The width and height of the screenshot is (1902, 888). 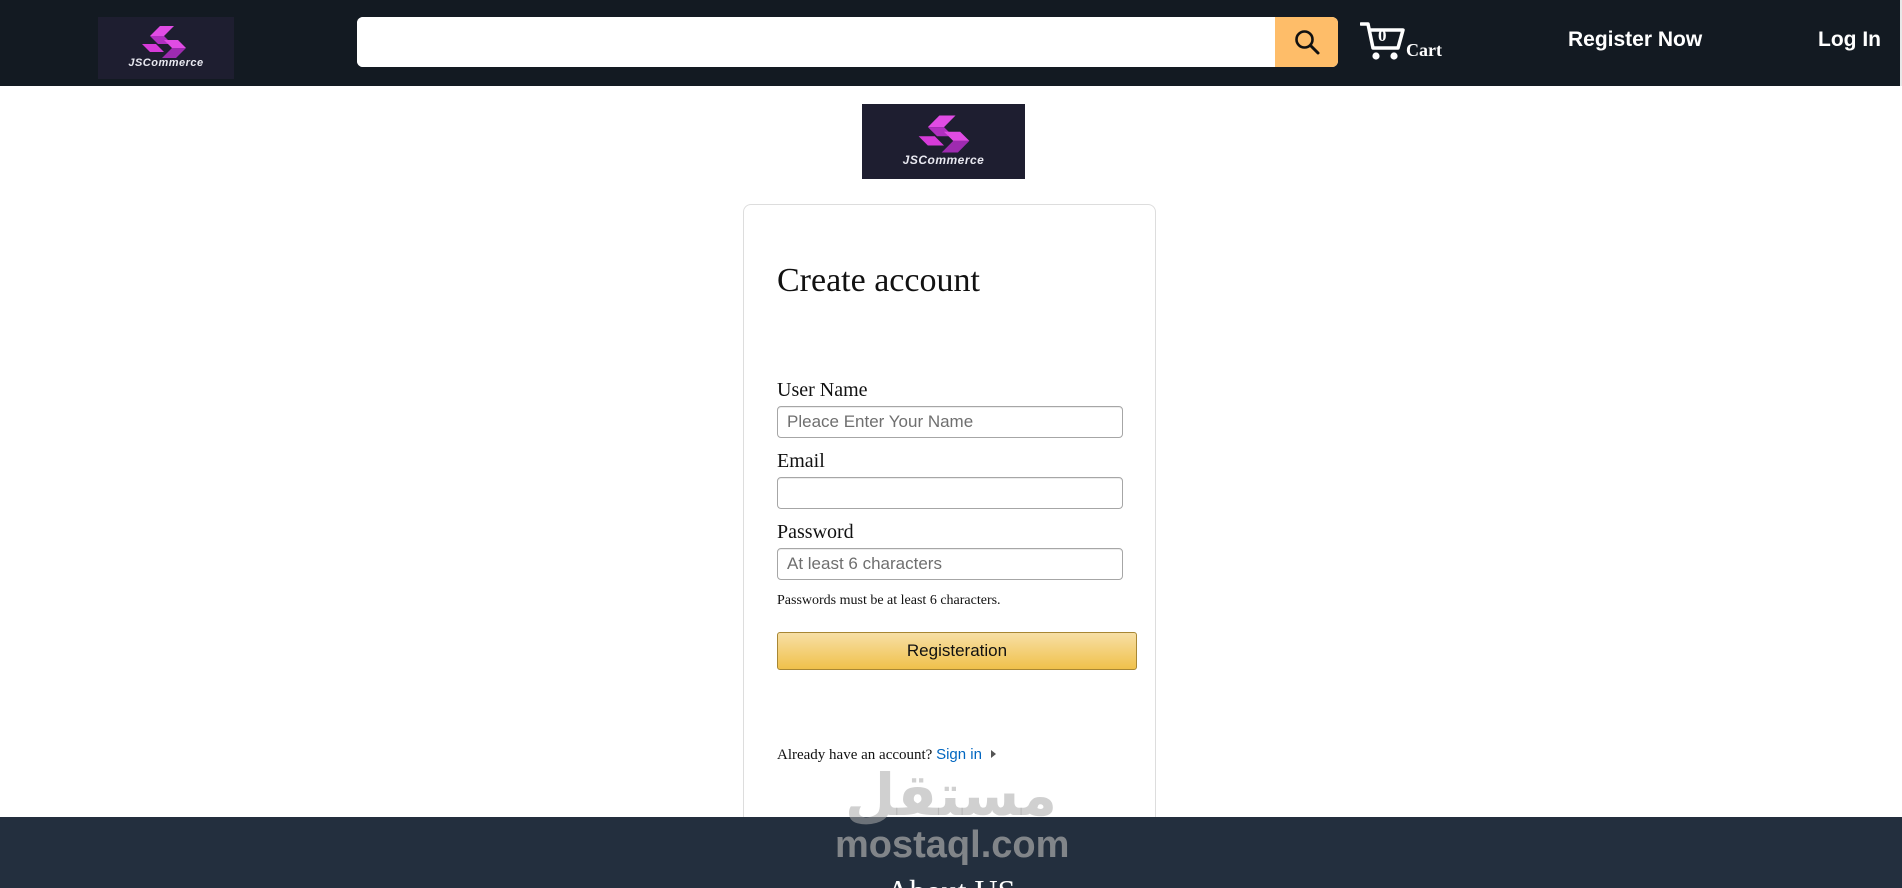 I want to click on cart-label: Cart, so click(x=1424, y=50).